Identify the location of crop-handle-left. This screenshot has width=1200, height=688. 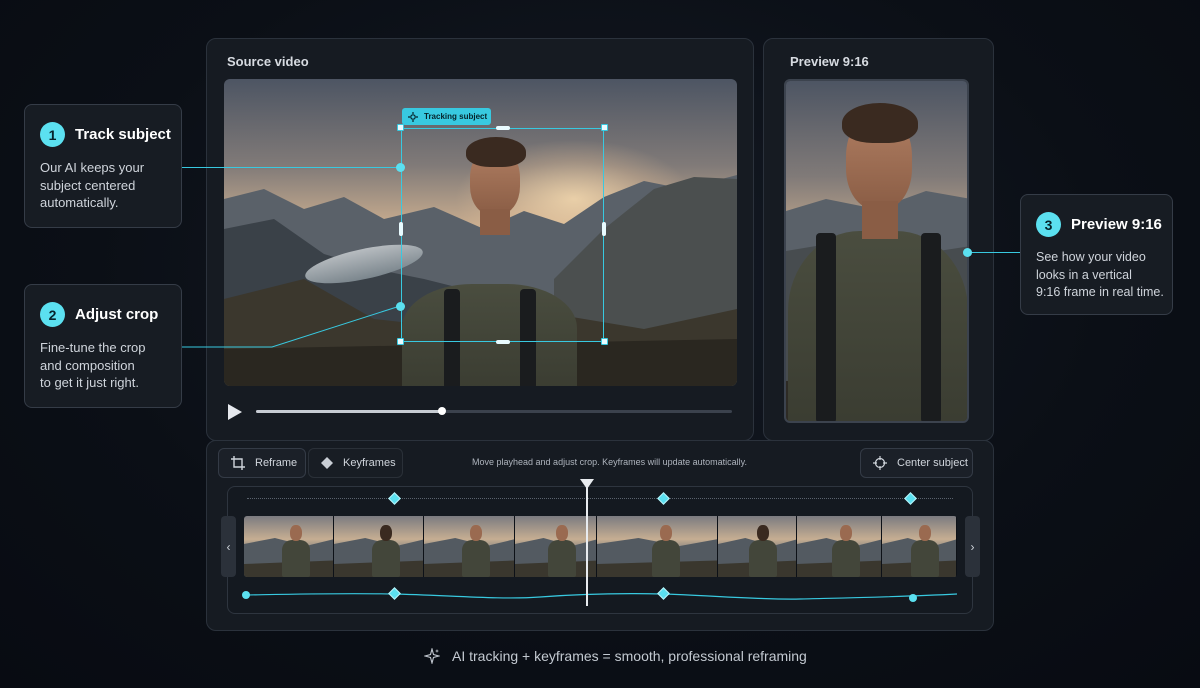
(401, 229).